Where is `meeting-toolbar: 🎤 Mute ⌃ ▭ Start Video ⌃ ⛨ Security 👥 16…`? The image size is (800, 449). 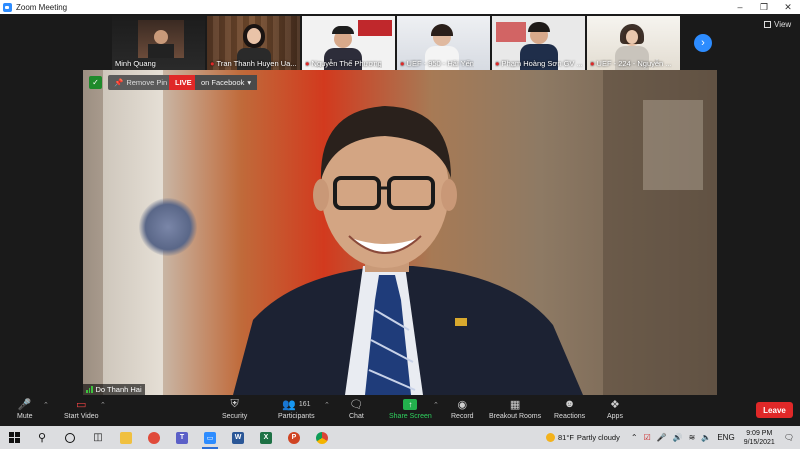
meeting-toolbar: 🎤 Mute ⌃ ▭ Start Video ⌃ ⛨ Security 👥 16… is located at coordinates (400, 410).